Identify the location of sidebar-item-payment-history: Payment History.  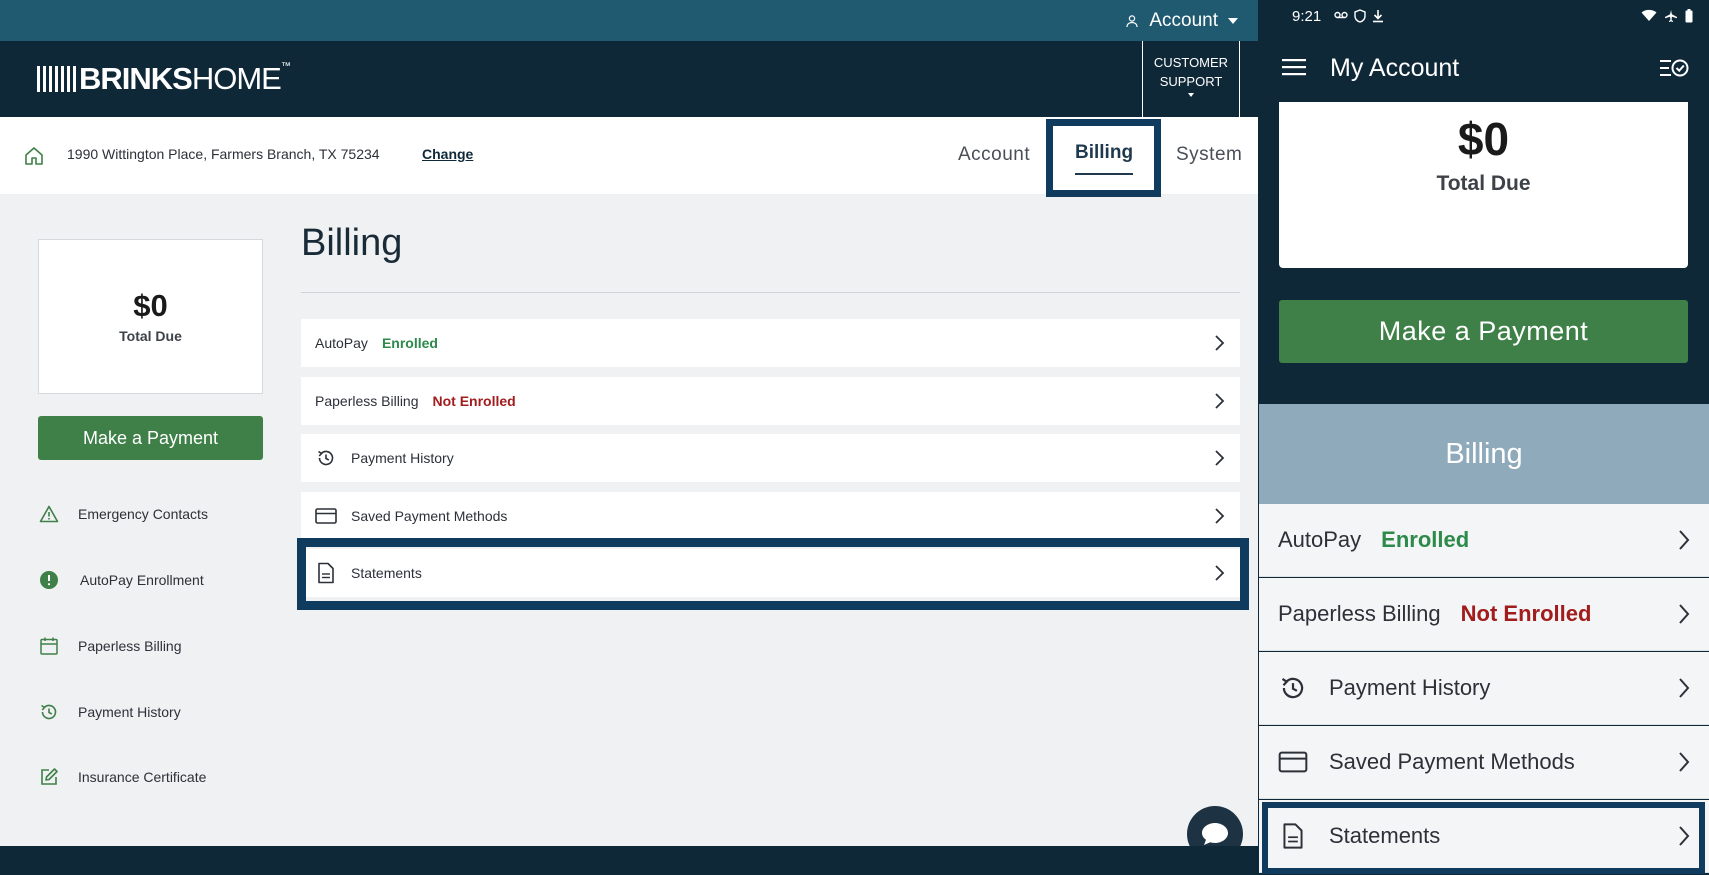
(109, 712).